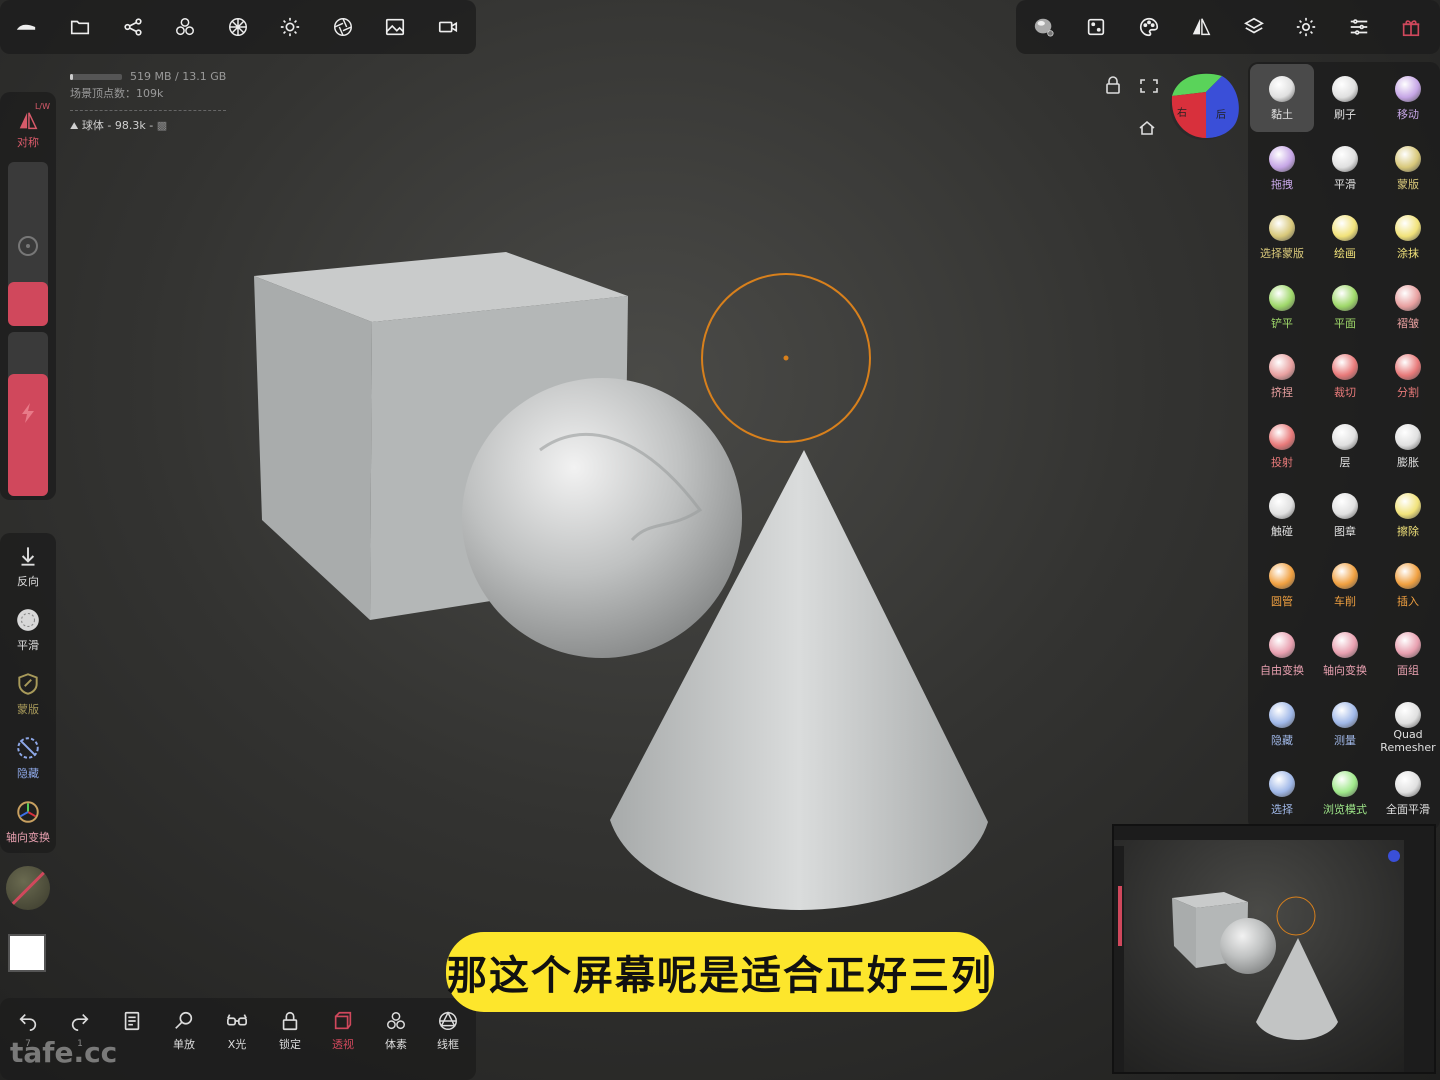 Image resolution: width=1440 pixels, height=1080 pixels. What do you see at coordinates (28, 556) in the screenshot?
I see `arrow-down-icon` at bounding box center [28, 556].